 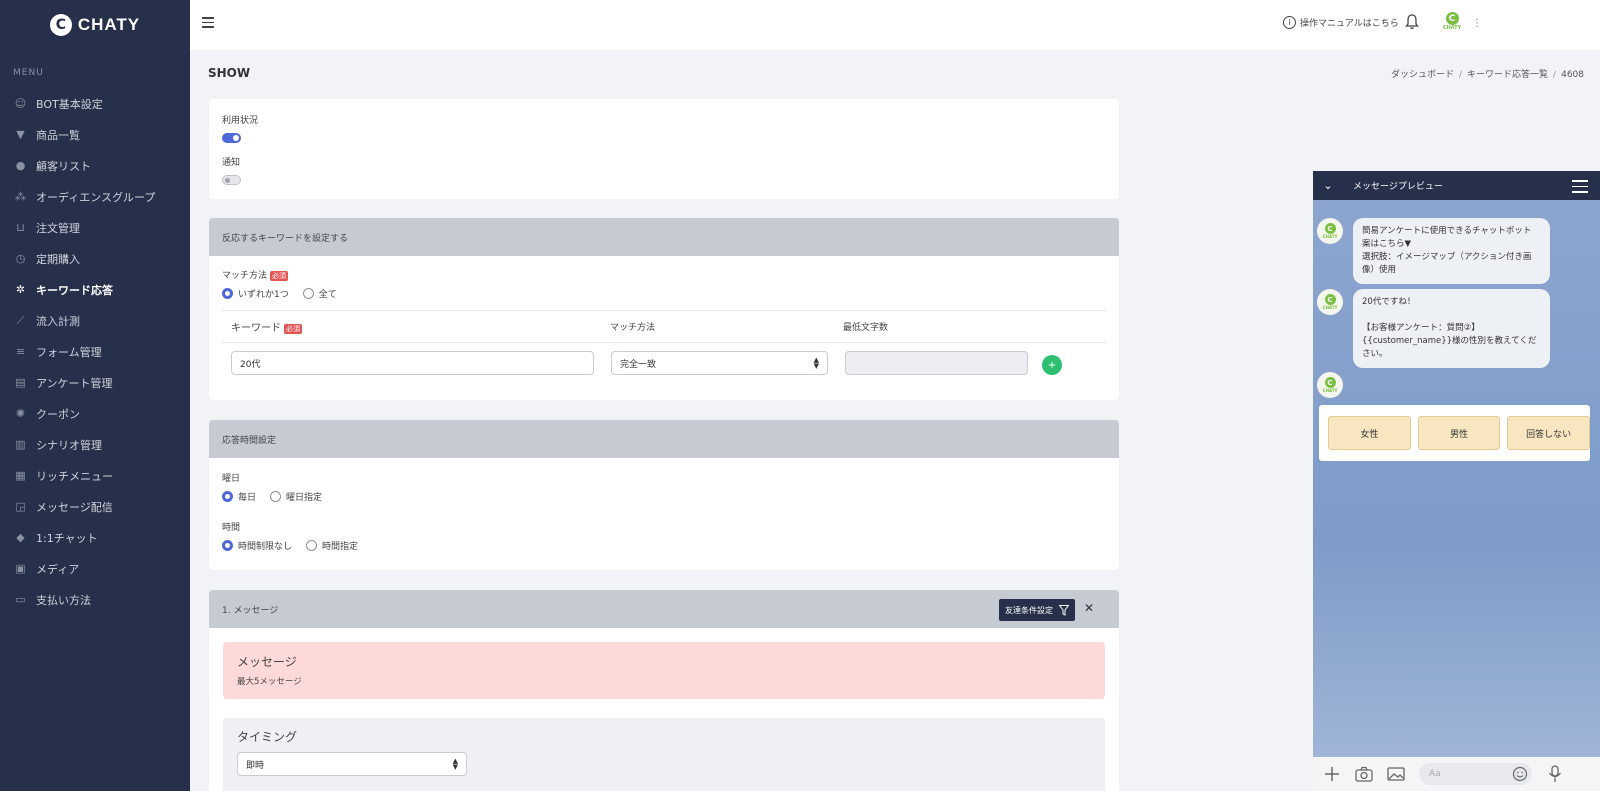 I want to click on add-keyword-button: +, so click(x=1052, y=365).